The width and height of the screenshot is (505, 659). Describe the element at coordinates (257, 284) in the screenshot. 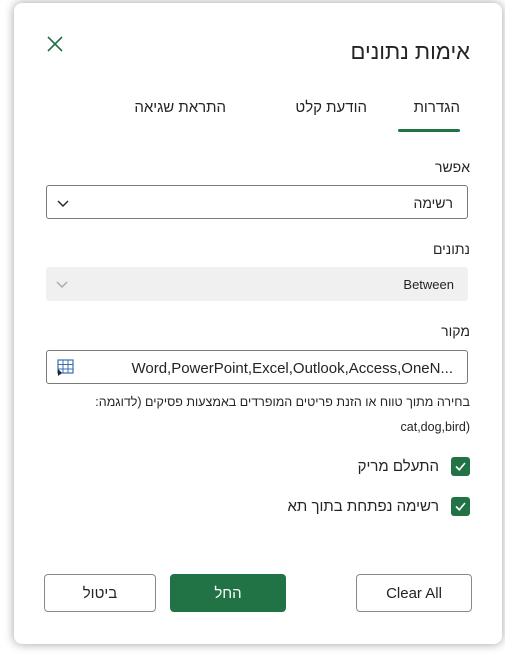

I see `data-dropdown: Between` at that location.